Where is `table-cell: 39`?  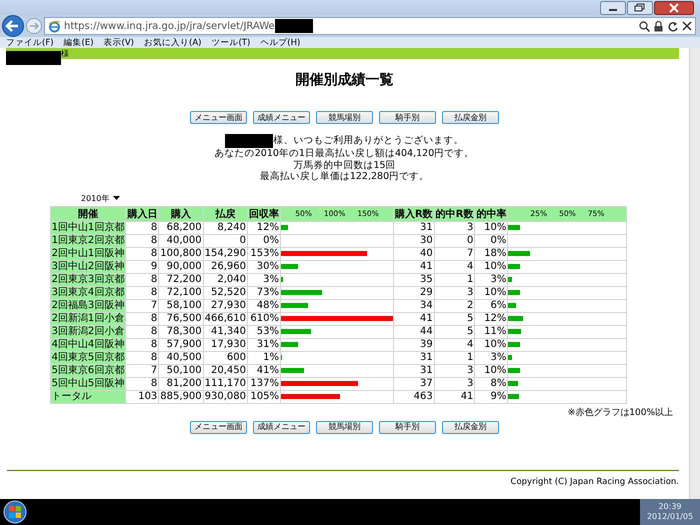
table-cell: 39 is located at coordinates (414, 344).